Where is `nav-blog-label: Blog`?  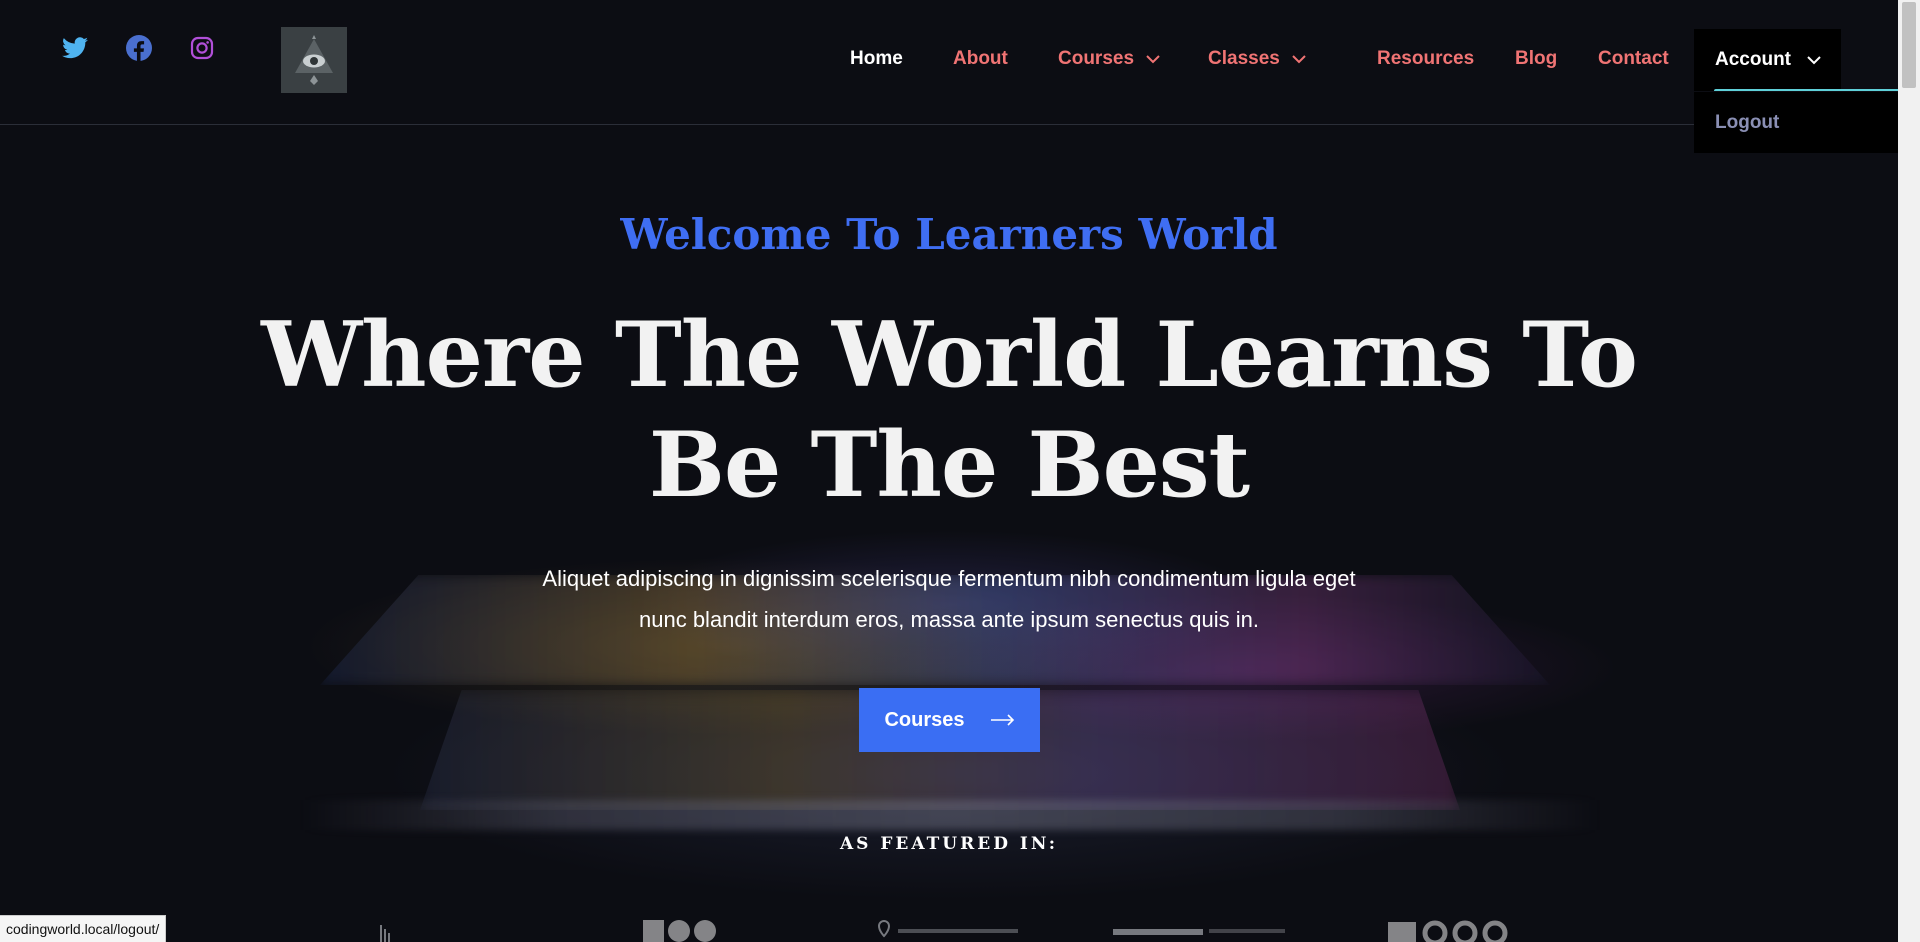
nav-blog-label: Blog is located at coordinates (1536, 58).